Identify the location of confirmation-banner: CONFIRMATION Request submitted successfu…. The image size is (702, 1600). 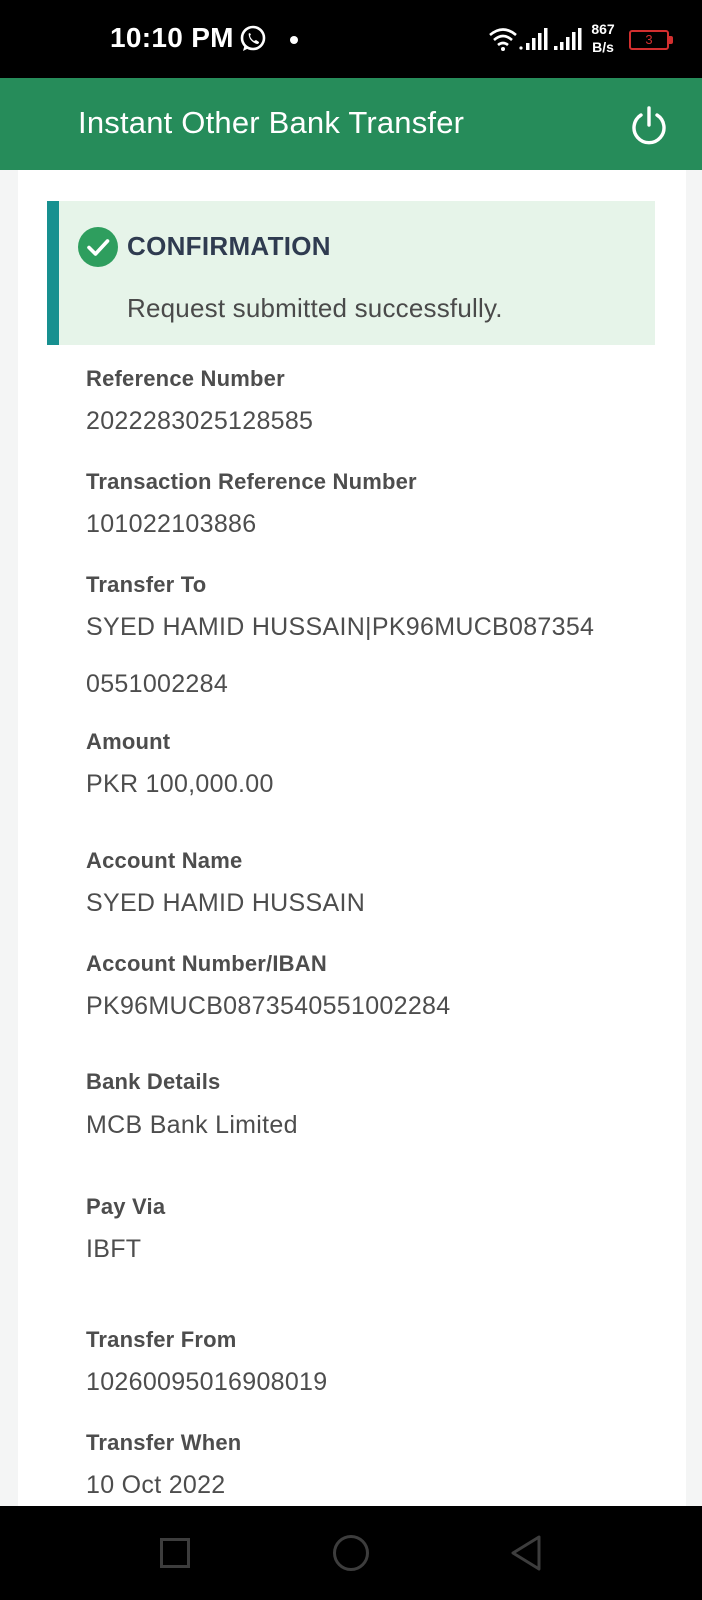
(351, 273).